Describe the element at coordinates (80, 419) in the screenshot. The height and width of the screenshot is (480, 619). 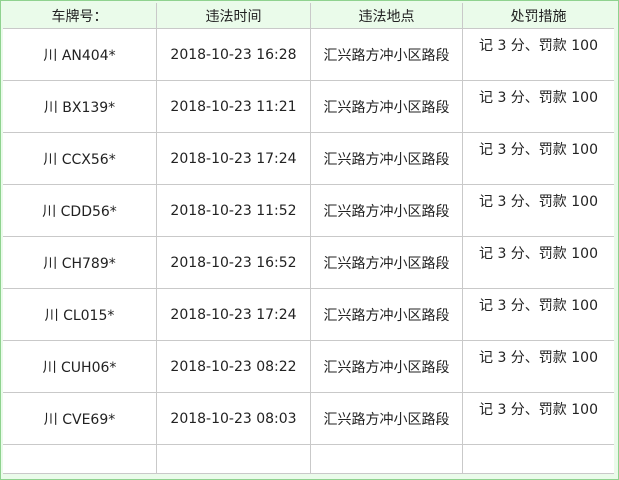
I see `plate-cell: 川 CVE69*` at that location.